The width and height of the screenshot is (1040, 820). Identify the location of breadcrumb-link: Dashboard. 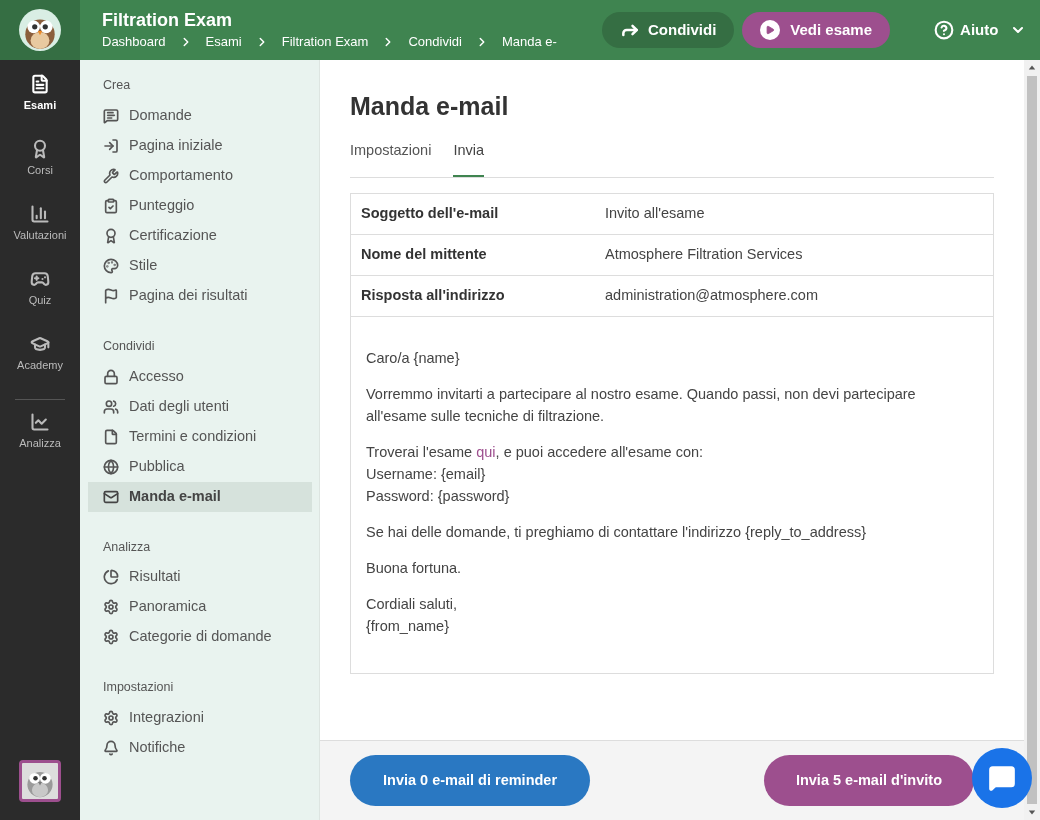
(134, 42).